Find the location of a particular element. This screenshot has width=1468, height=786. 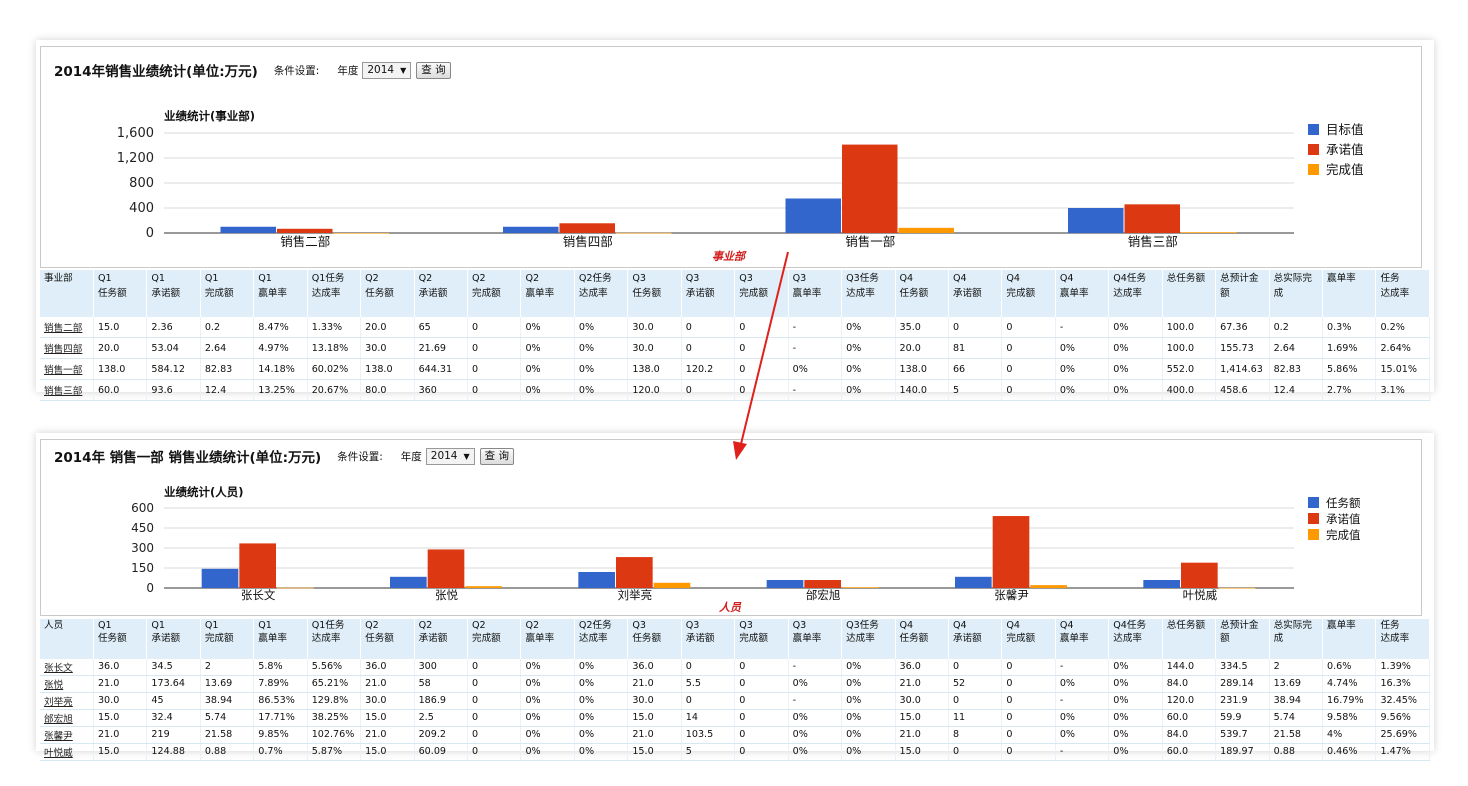

column-header: Q3 承诺额 is located at coordinates (708, 293).